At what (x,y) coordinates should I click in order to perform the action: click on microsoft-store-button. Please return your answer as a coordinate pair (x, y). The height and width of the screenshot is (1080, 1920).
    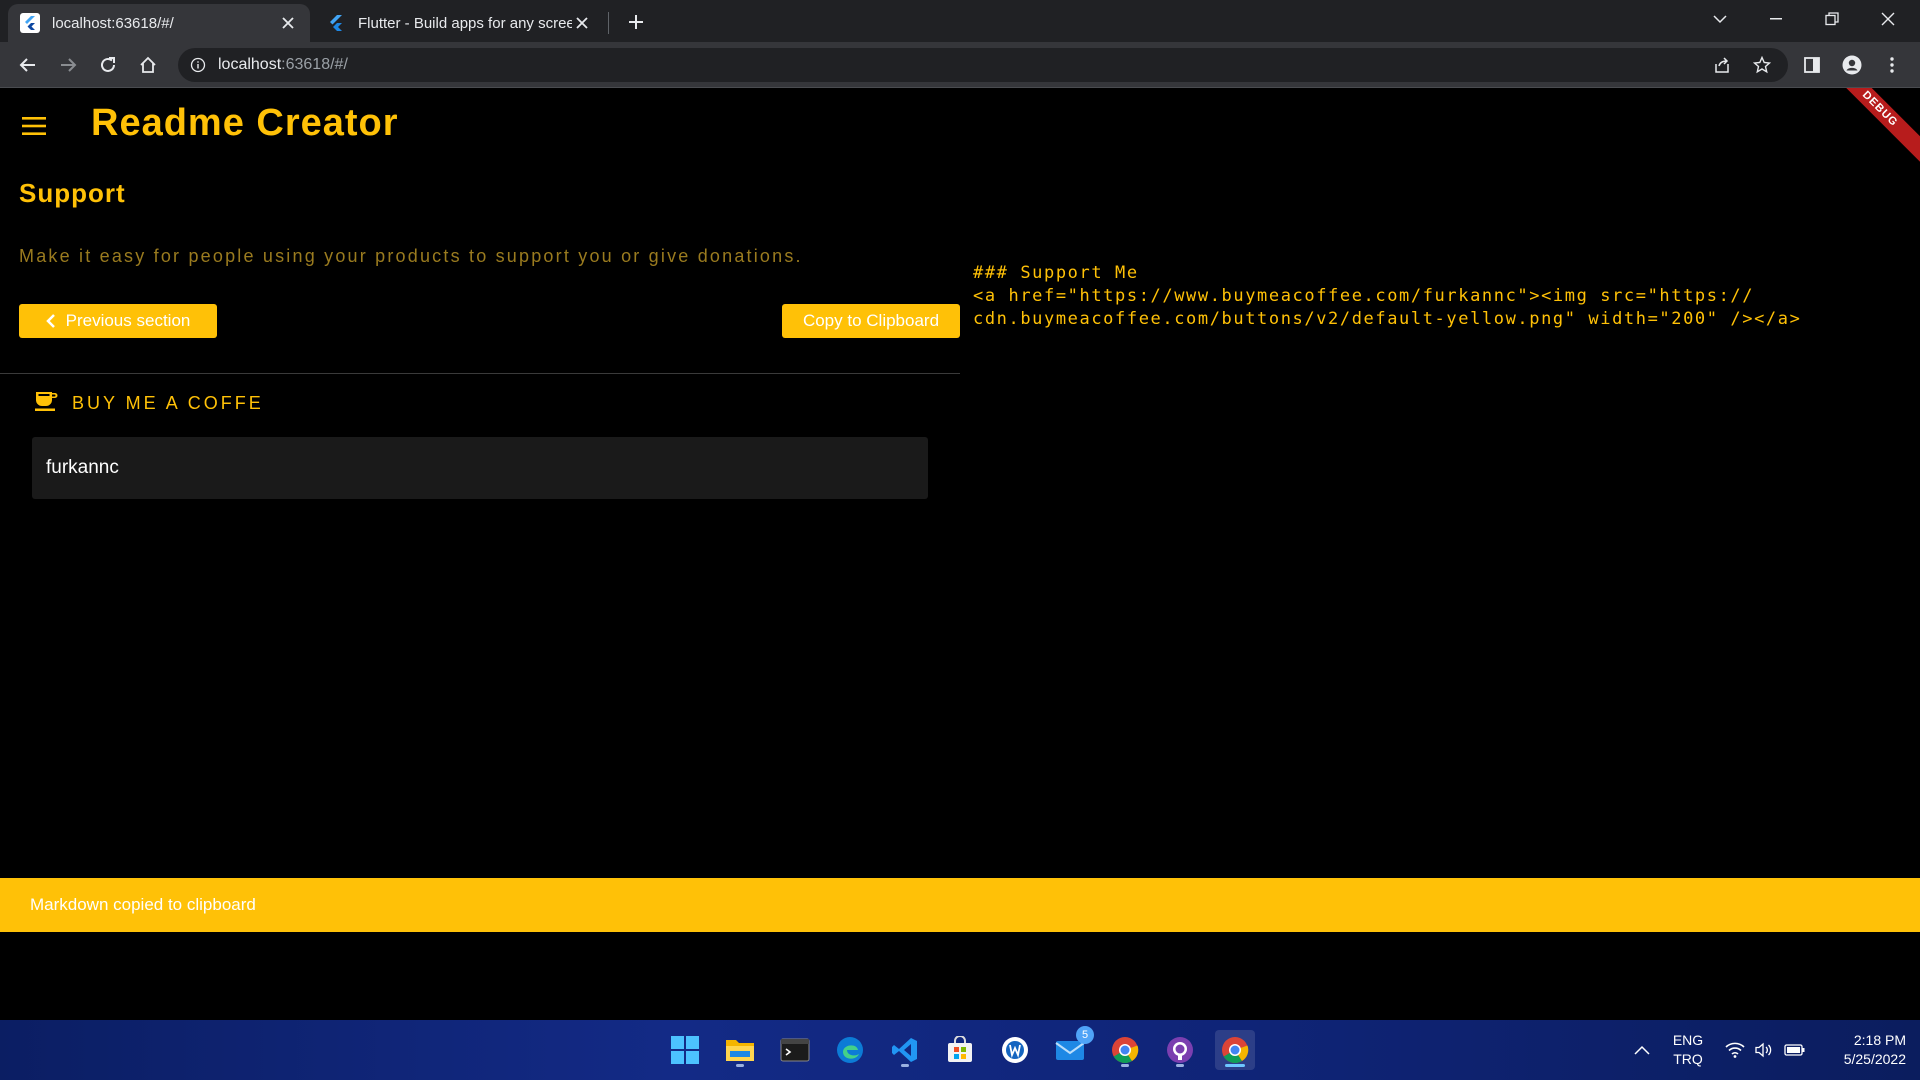
    Looking at the image, I should click on (960, 1050).